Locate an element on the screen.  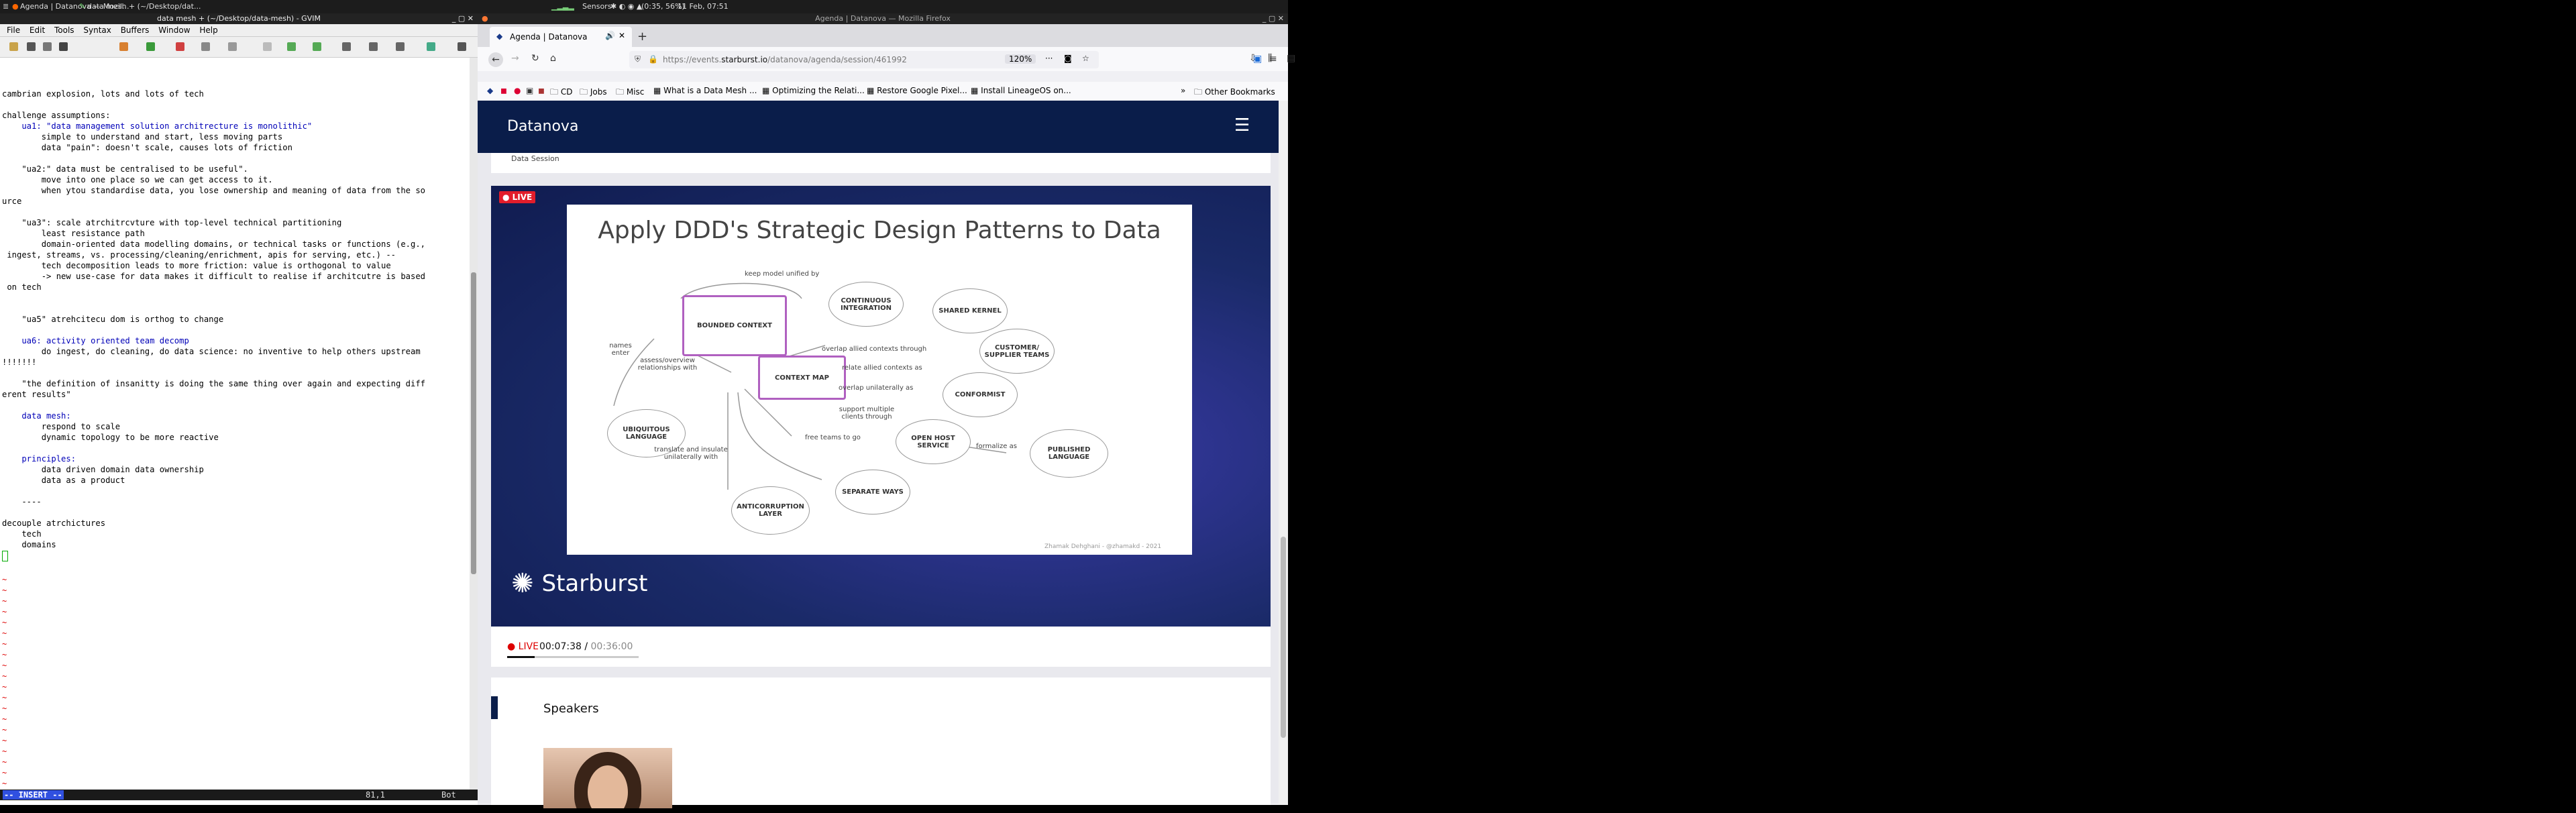
tracking-shield-icon: ⛨ is located at coordinates (638, 59).